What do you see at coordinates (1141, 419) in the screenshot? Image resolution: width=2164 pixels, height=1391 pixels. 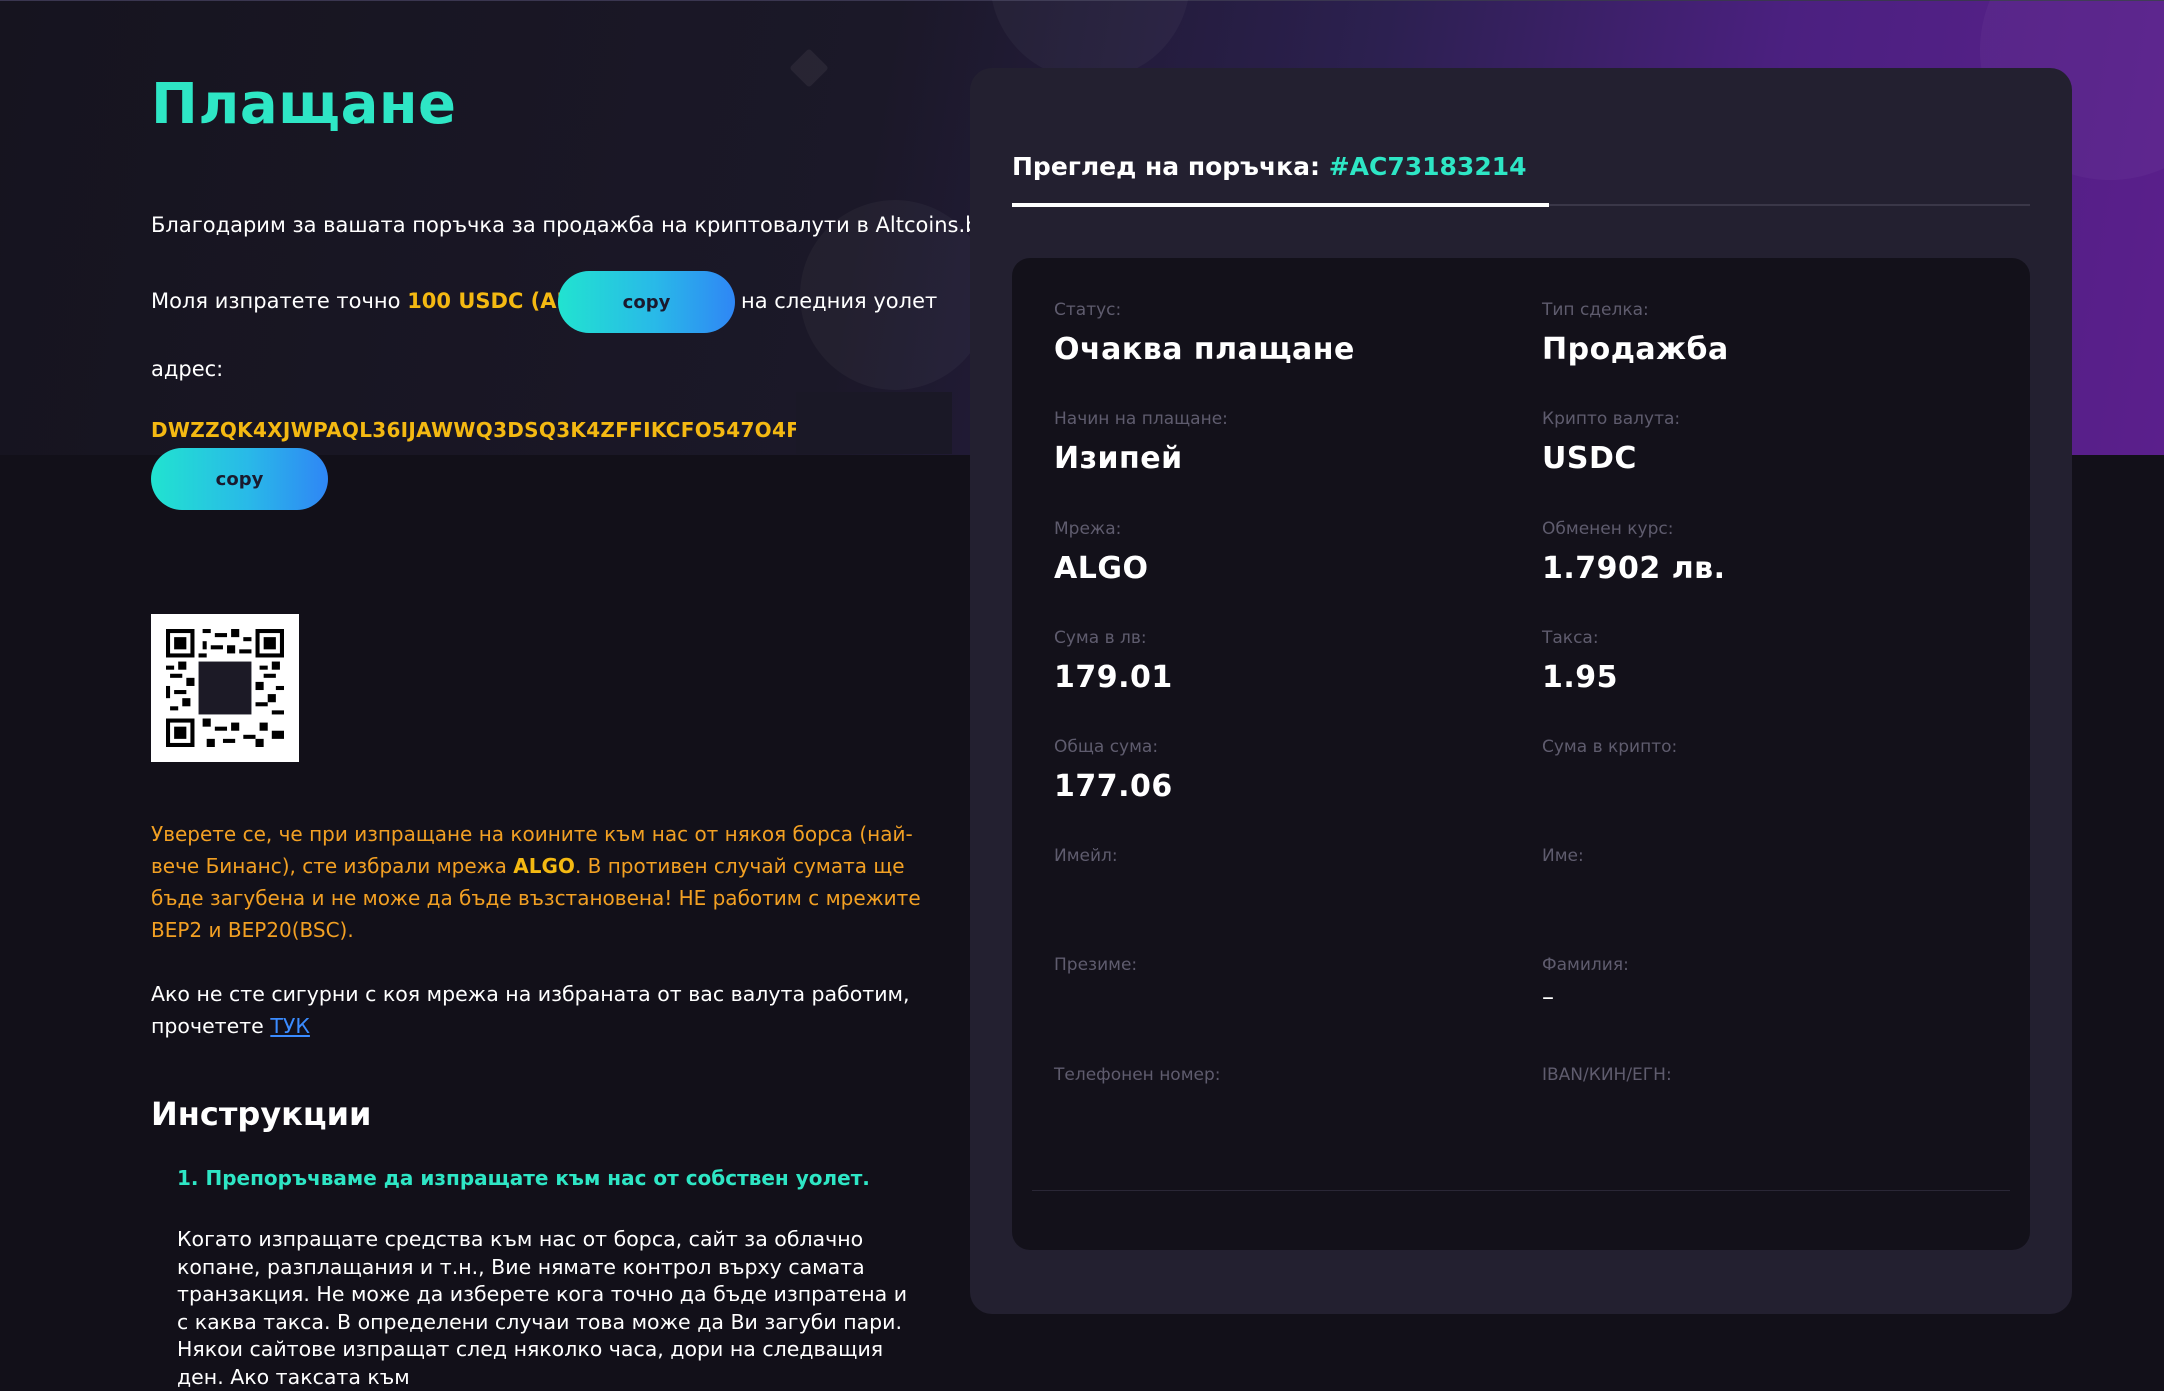 I see `field-label: Начин на плащане:` at bounding box center [1141, 419].